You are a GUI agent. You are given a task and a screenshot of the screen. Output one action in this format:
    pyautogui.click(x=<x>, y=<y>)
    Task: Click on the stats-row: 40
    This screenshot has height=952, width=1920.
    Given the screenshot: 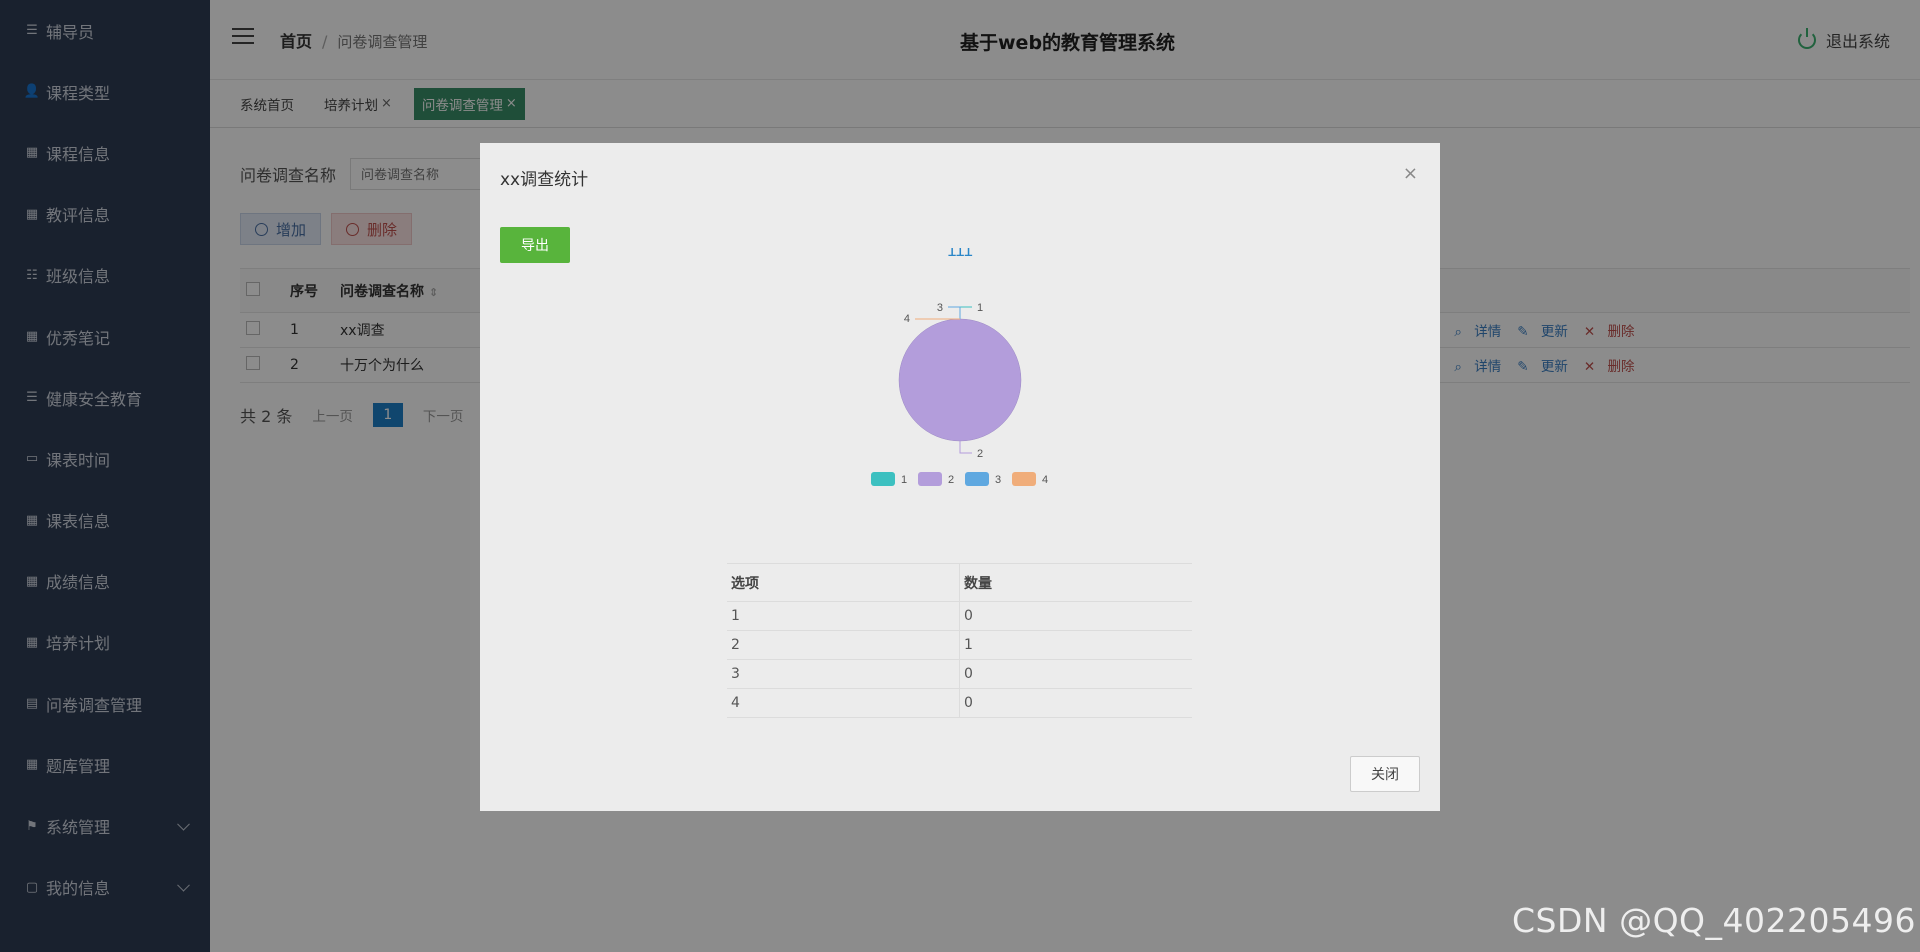 What is the action you would take?
    pyautogui.click(x=959, y=703)
    